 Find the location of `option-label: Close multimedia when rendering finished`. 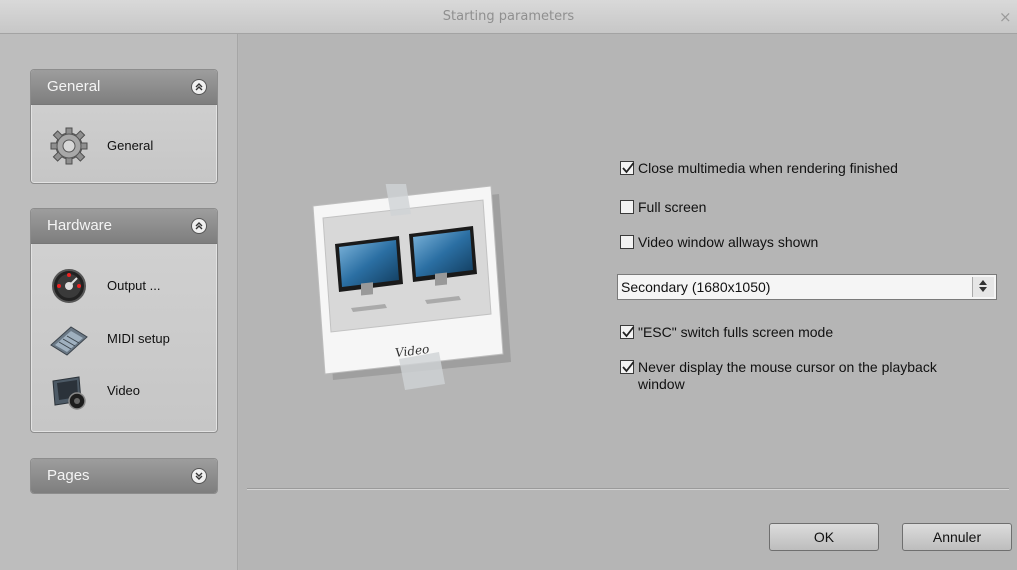

option-label: Close multimedia when rendering finished is located at coordinates (768, 168).